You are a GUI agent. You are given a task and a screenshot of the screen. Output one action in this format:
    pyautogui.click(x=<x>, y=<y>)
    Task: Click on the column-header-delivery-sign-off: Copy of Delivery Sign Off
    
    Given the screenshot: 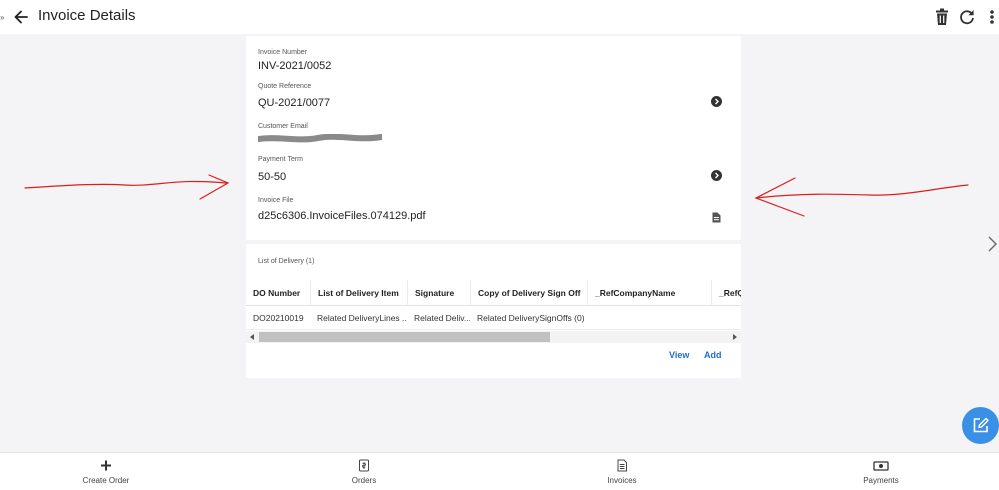 What is the action you would take?
    pyautogui.click(x=528, y=293)
    